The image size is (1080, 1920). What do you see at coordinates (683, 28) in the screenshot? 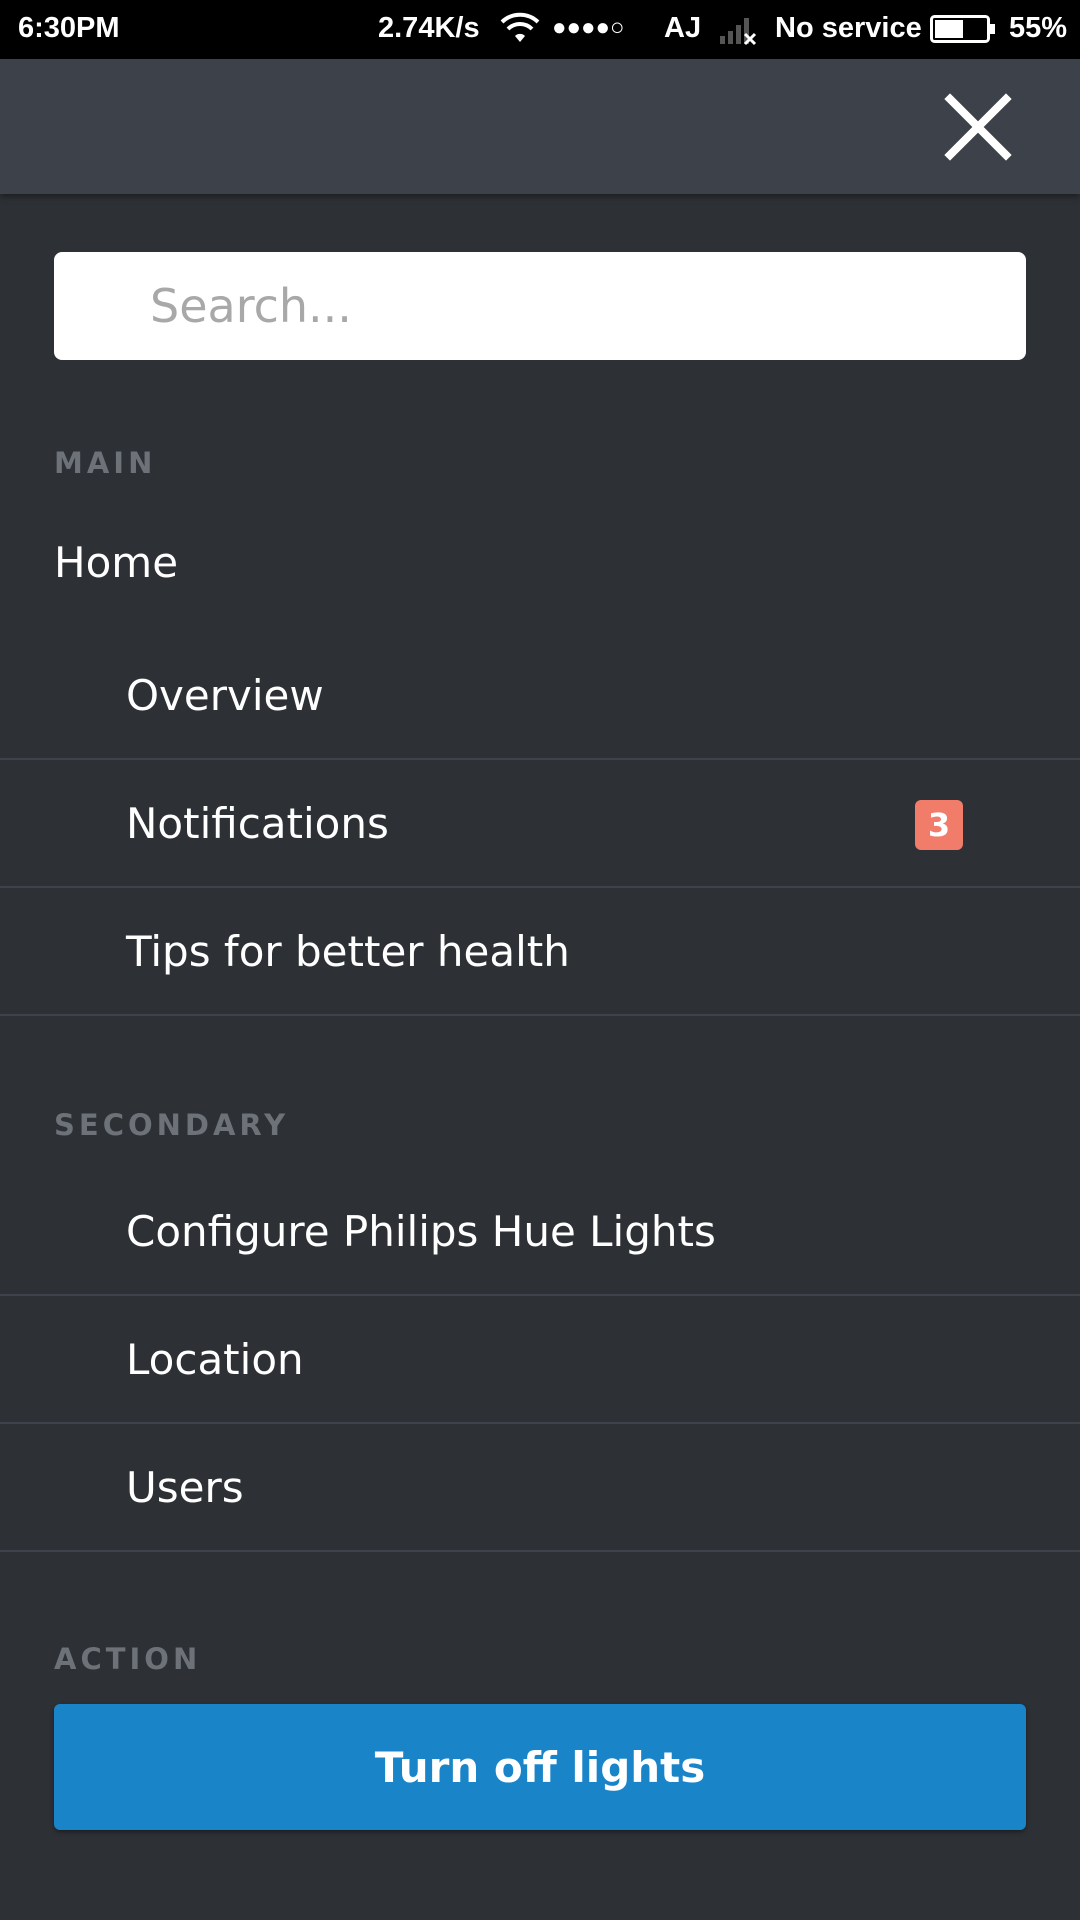
I see `carrier-name: AJ` at bounding box center [683, 28].